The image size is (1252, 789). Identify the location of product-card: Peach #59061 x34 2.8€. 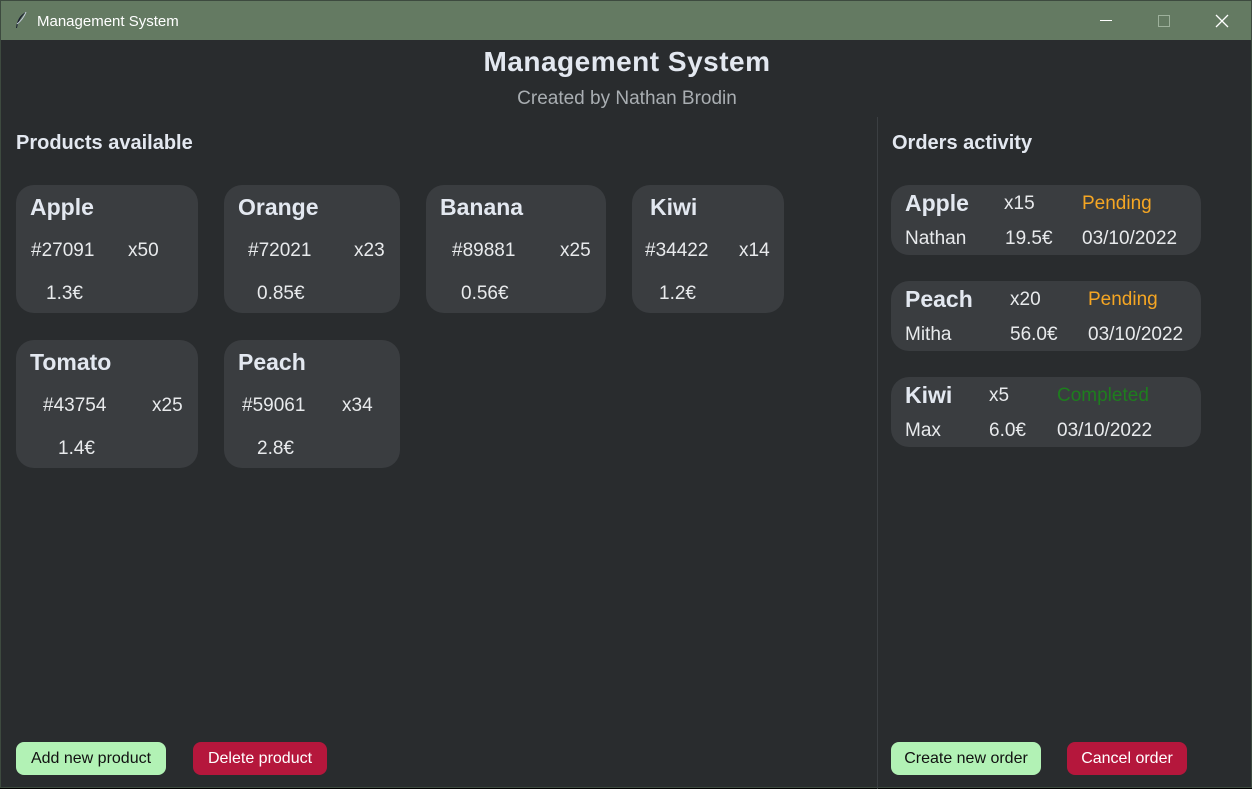
(312, 404).